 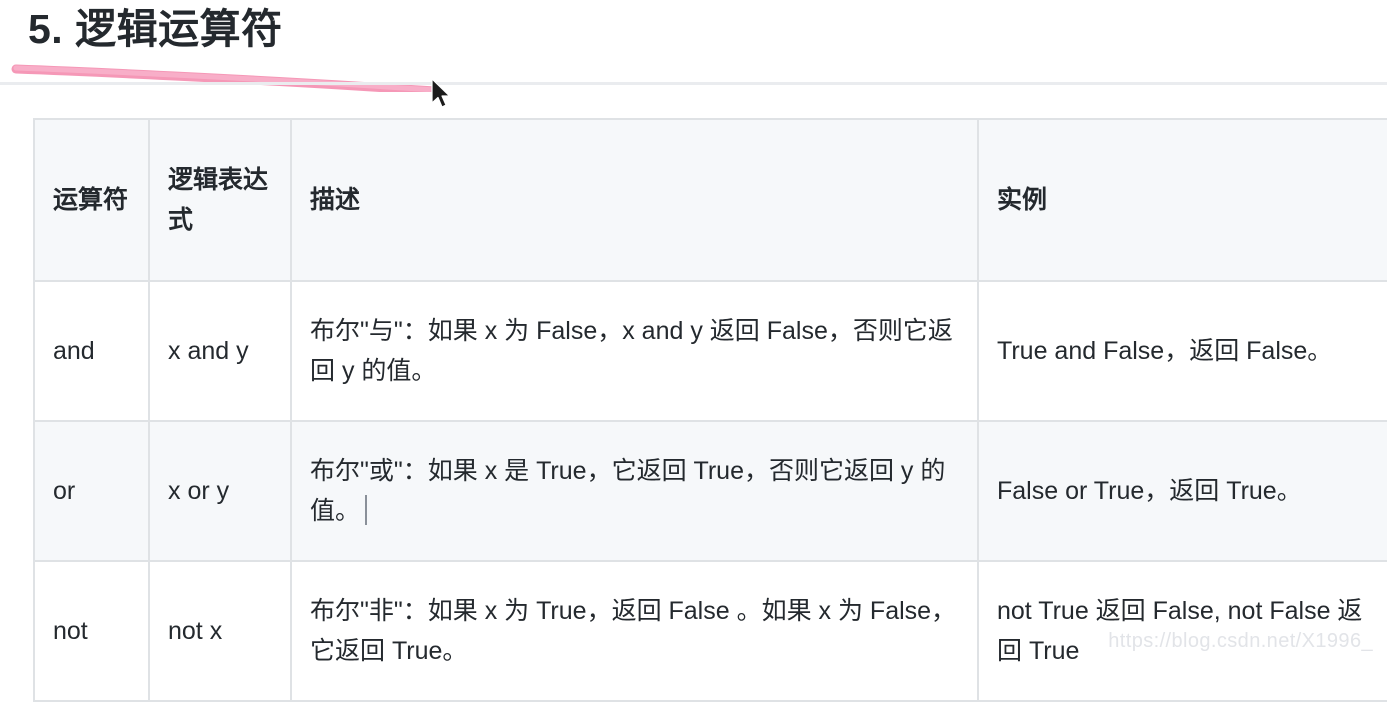 I want to click on cell-operator: or, so click(x=91, y=491).